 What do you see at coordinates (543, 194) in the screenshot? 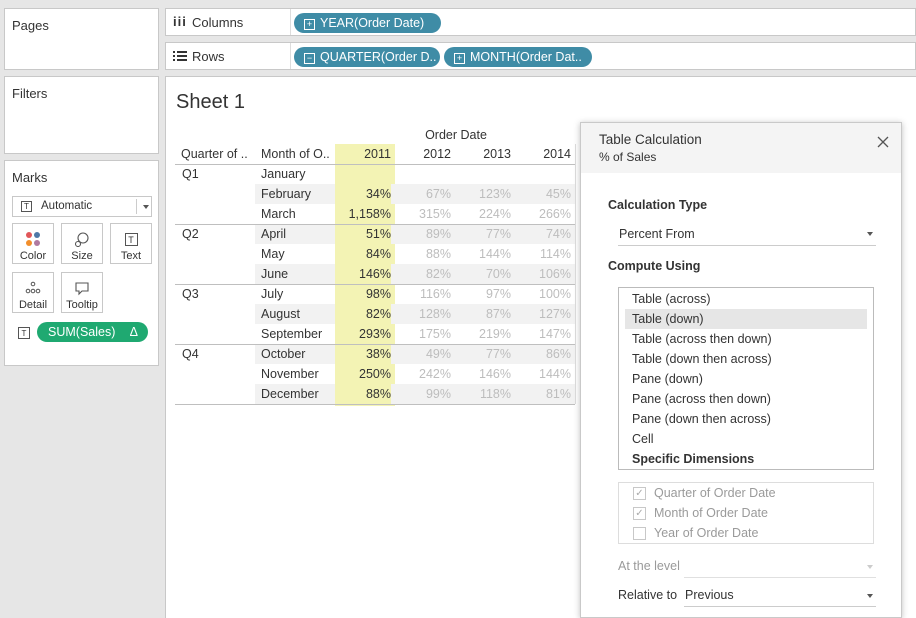
I see `value-cell: 45%` at bounding box center [543, 194].